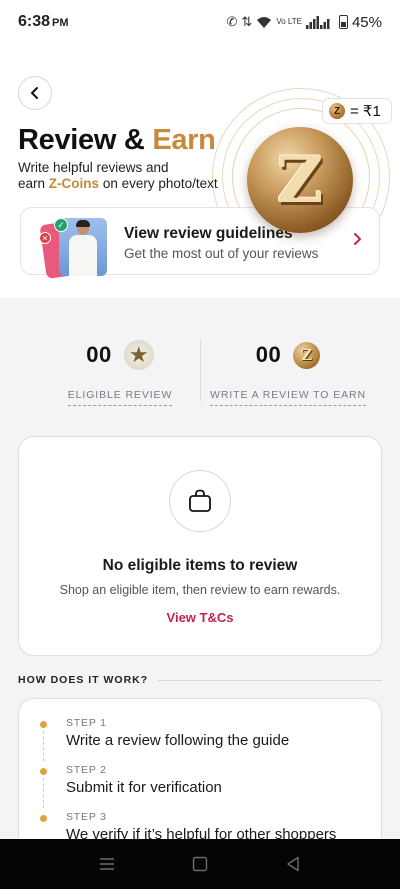  Describe the element at coordinates (289, 21) in the screenshot. I see `volte-label: Vo LTE` at that location.